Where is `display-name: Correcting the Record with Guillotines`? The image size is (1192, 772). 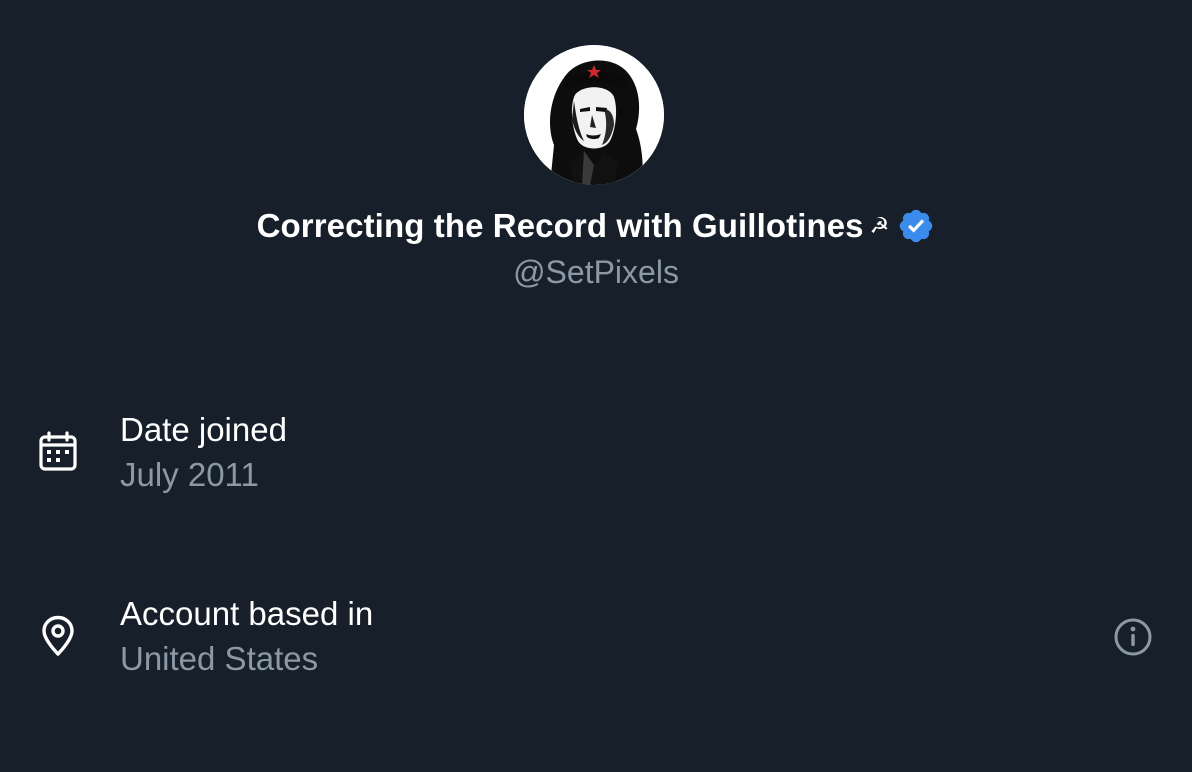
display-name: Correcting the Record with Guillotines is located at coordinates (560, 225).